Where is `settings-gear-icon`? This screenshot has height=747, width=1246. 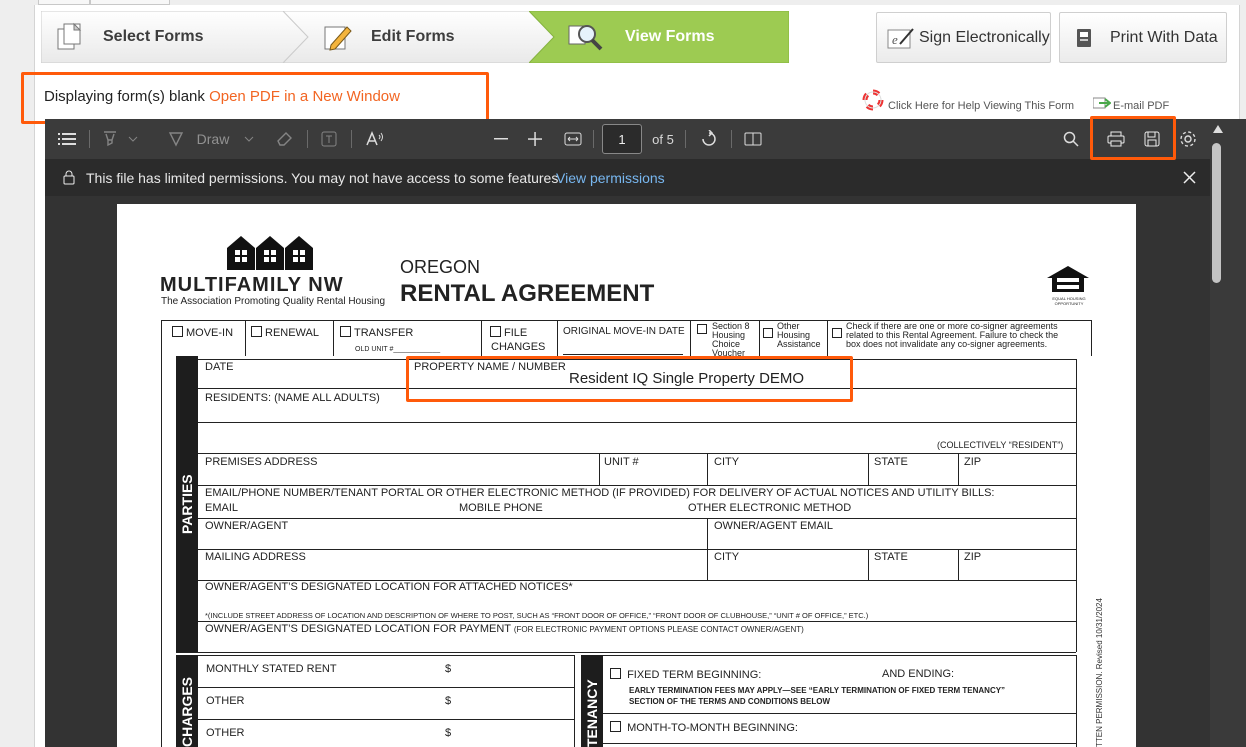
settings-gear-icon is located at coordinates (1188, 139).